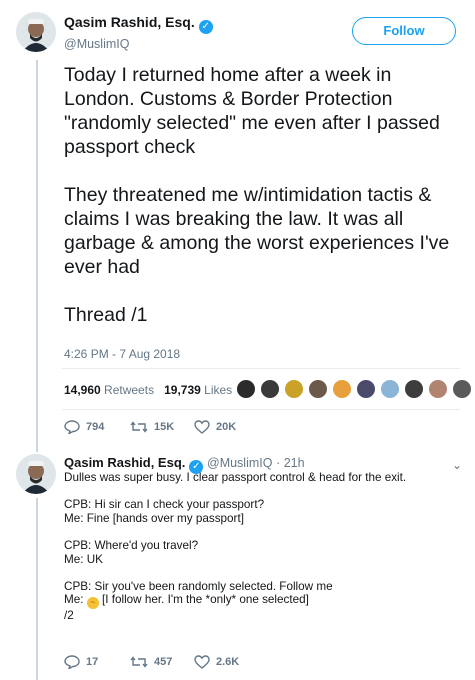 Image resolution: width=475 pixels, height=680 pixels. Describe the element at coordinates (83, 559) in the screenshot. I see `reply-line: Me: UK` at that location.